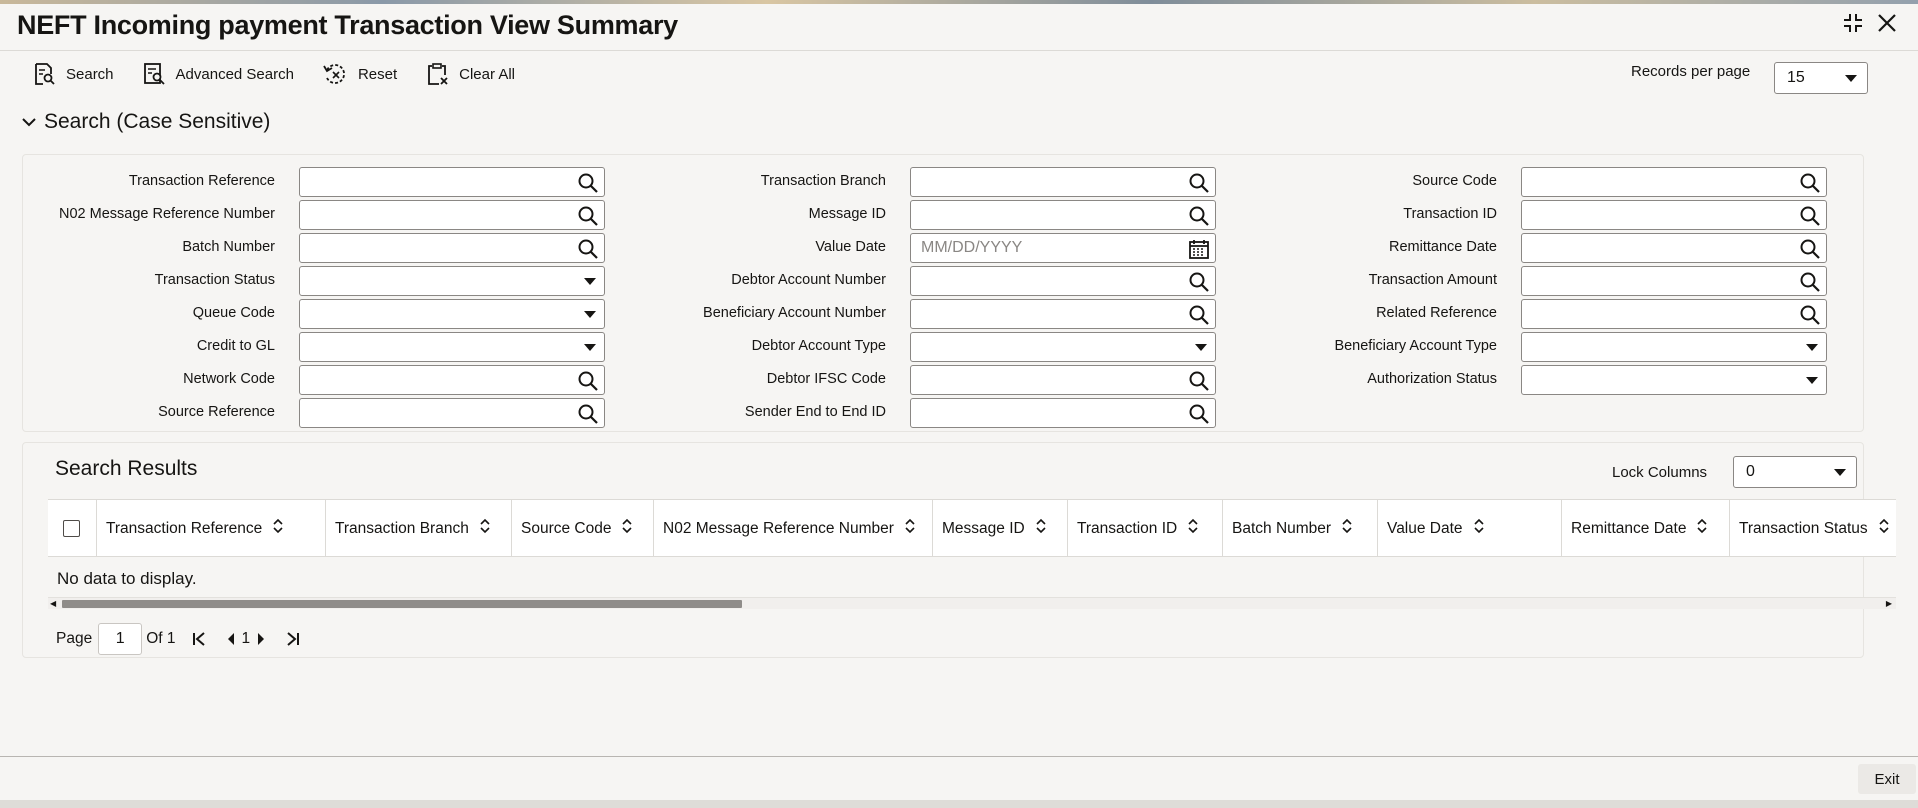 This screenshot has width=1918, height=808. Describe the element at coordinates (233, 313) in the screenshot. I see `queue-code-label: Queue Code` at that location.